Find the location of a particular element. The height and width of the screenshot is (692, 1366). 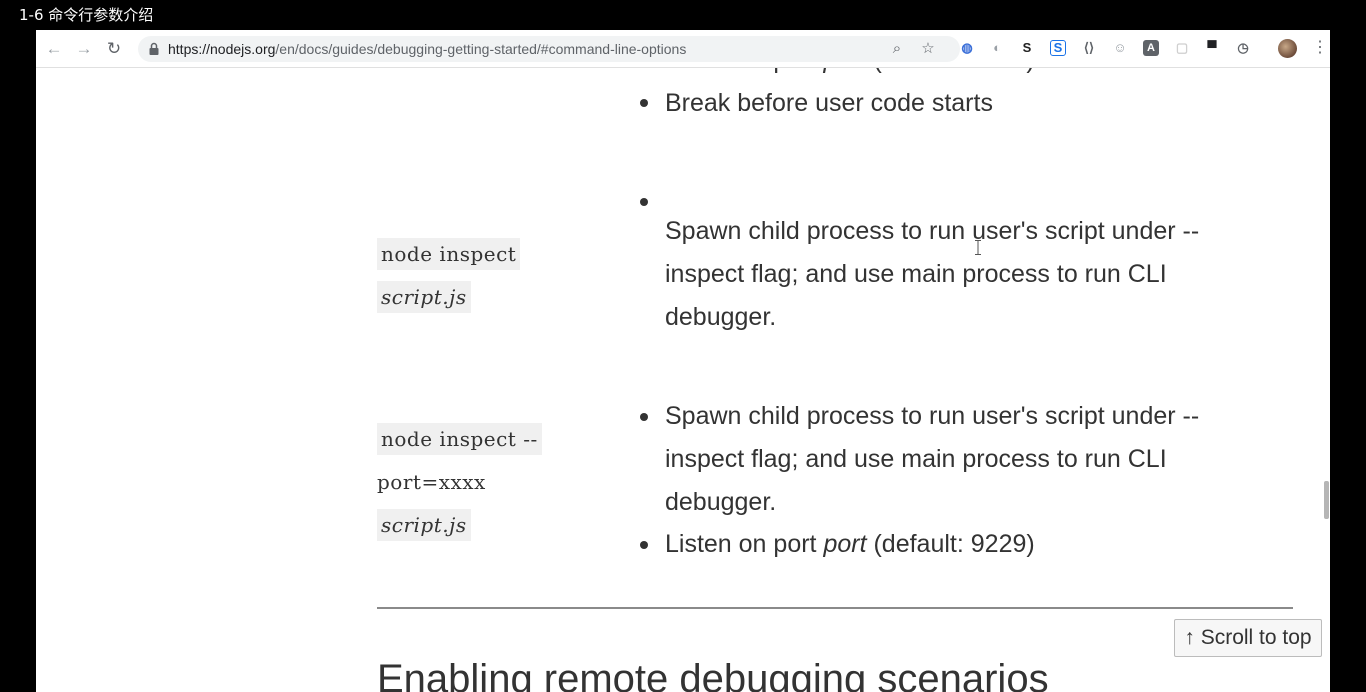

s-blue-ext-icon: S is located at coordinates (1058, 48).